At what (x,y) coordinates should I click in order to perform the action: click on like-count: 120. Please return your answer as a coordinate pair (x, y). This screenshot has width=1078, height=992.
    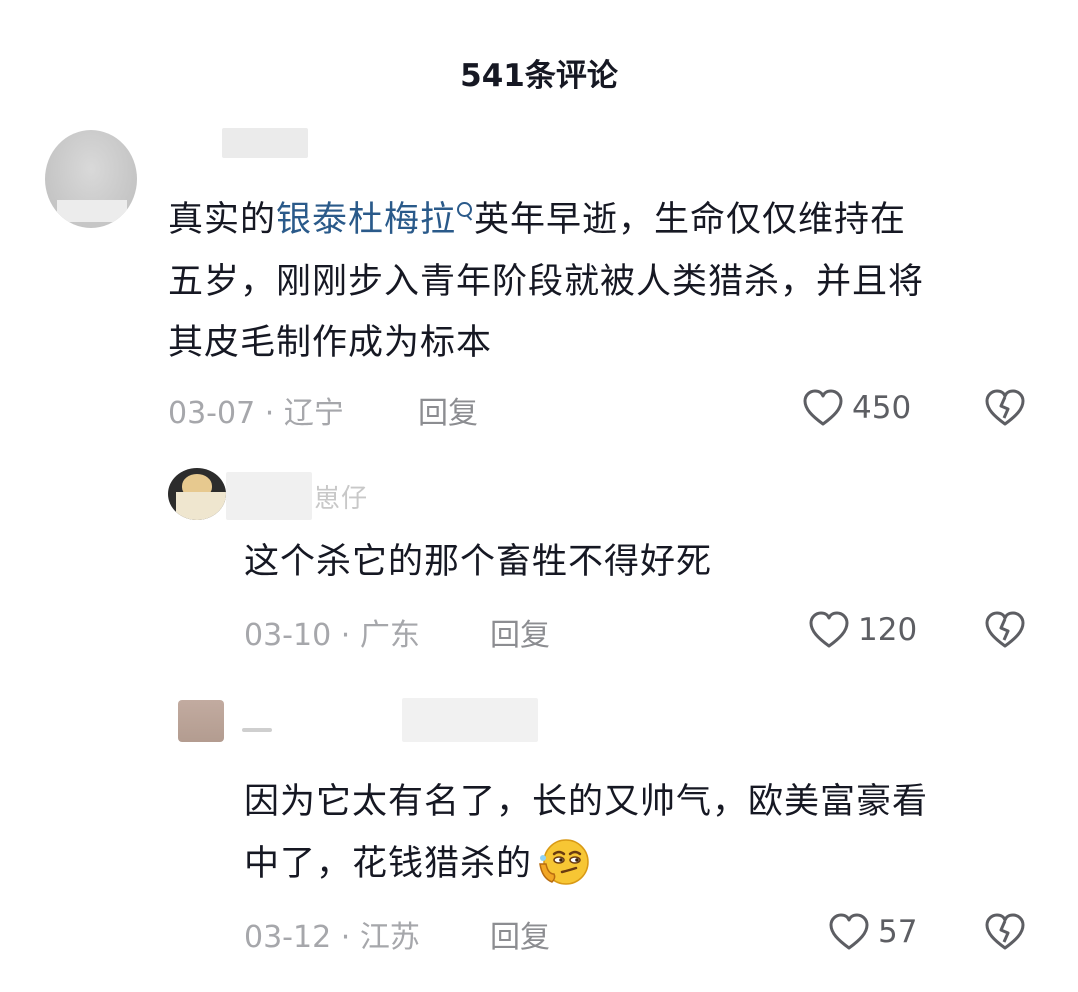
    Looking at the image, I should click on (888, 630).